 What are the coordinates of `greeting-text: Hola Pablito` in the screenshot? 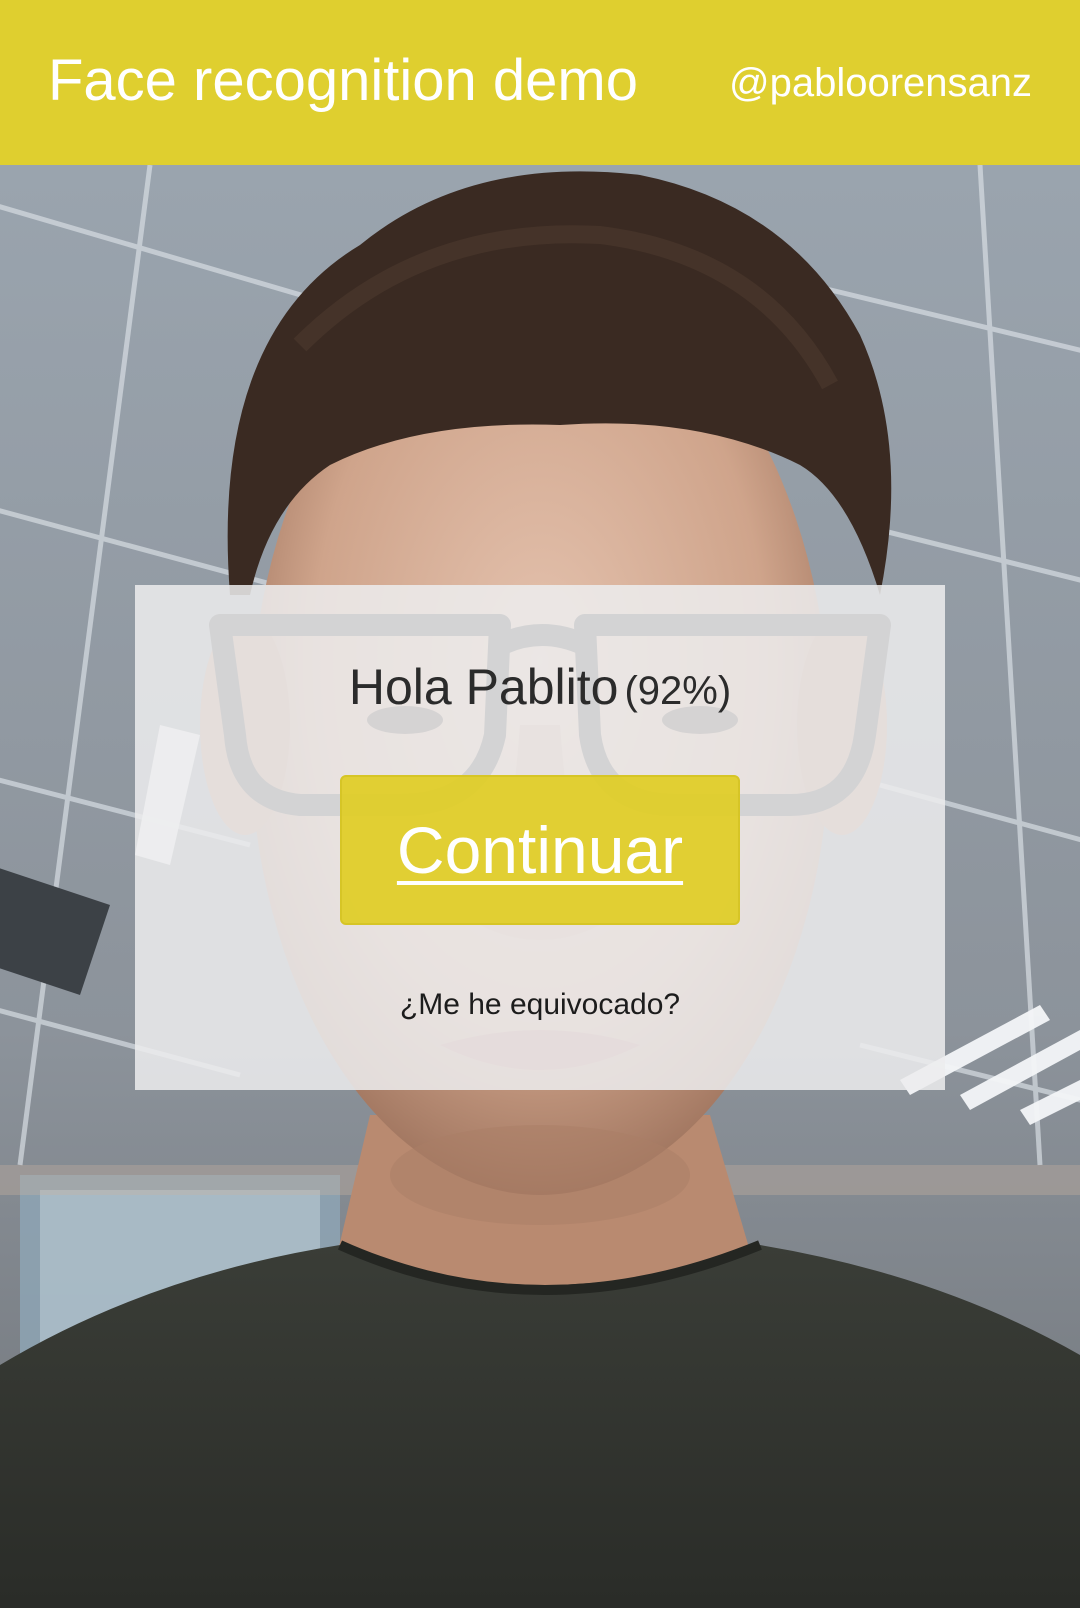 It's located at (483, 687).